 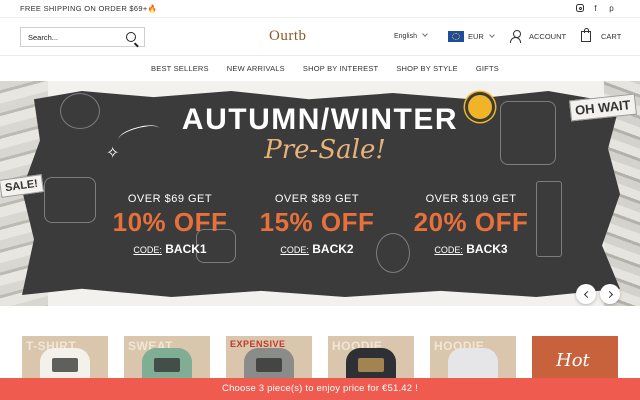 What do you see at coordinates (515, 36) in the screenshot?
I see `user-icon` at bounding box center [515, 36].